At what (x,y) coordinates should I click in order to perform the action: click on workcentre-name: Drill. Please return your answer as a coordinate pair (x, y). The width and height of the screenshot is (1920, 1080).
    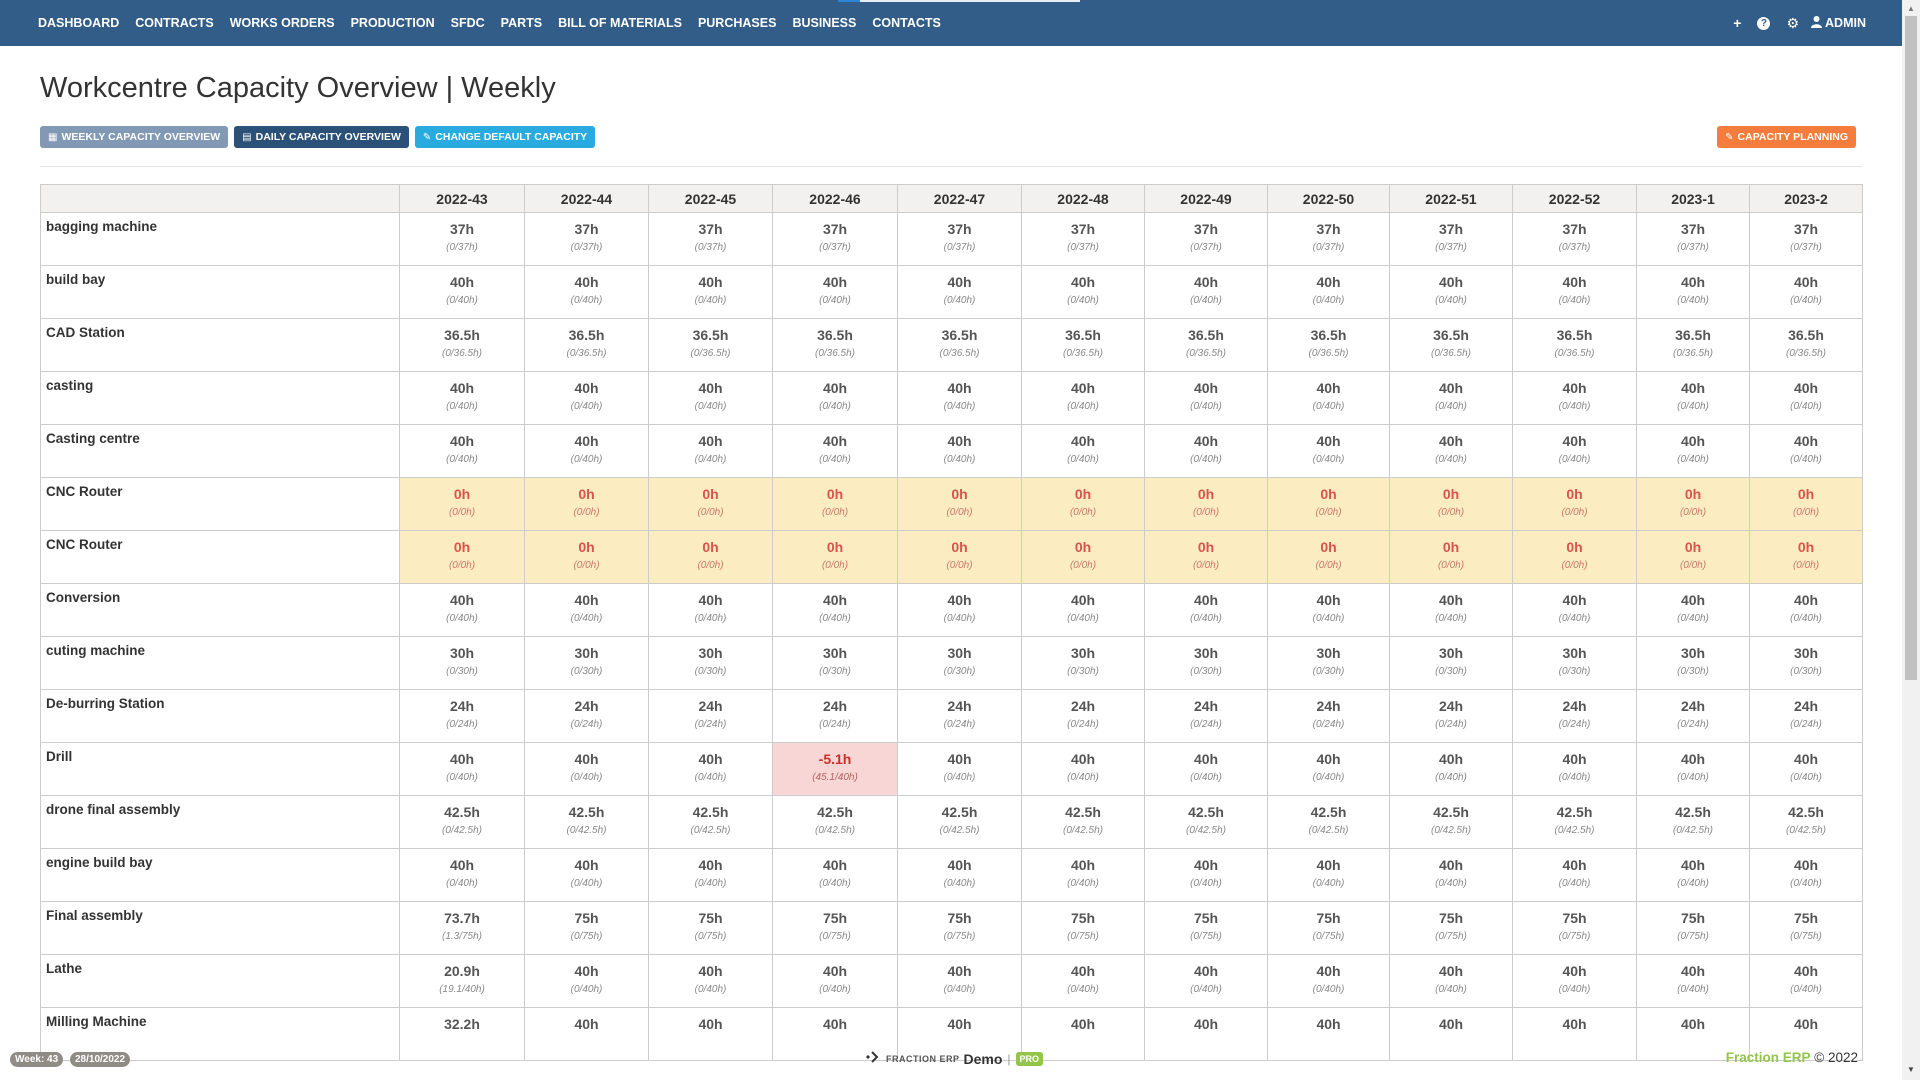
    Looking at the image, I should click on (220, 769).